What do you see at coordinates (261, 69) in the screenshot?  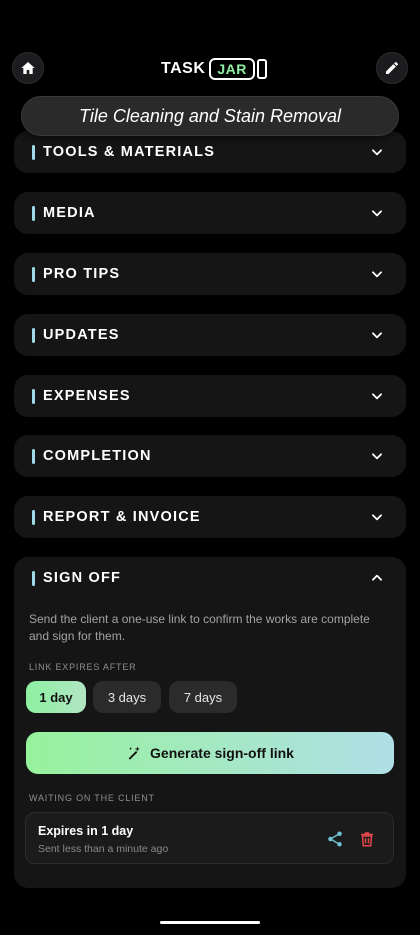 I see `jar-lid-icon` at bounding box center [261, 69].